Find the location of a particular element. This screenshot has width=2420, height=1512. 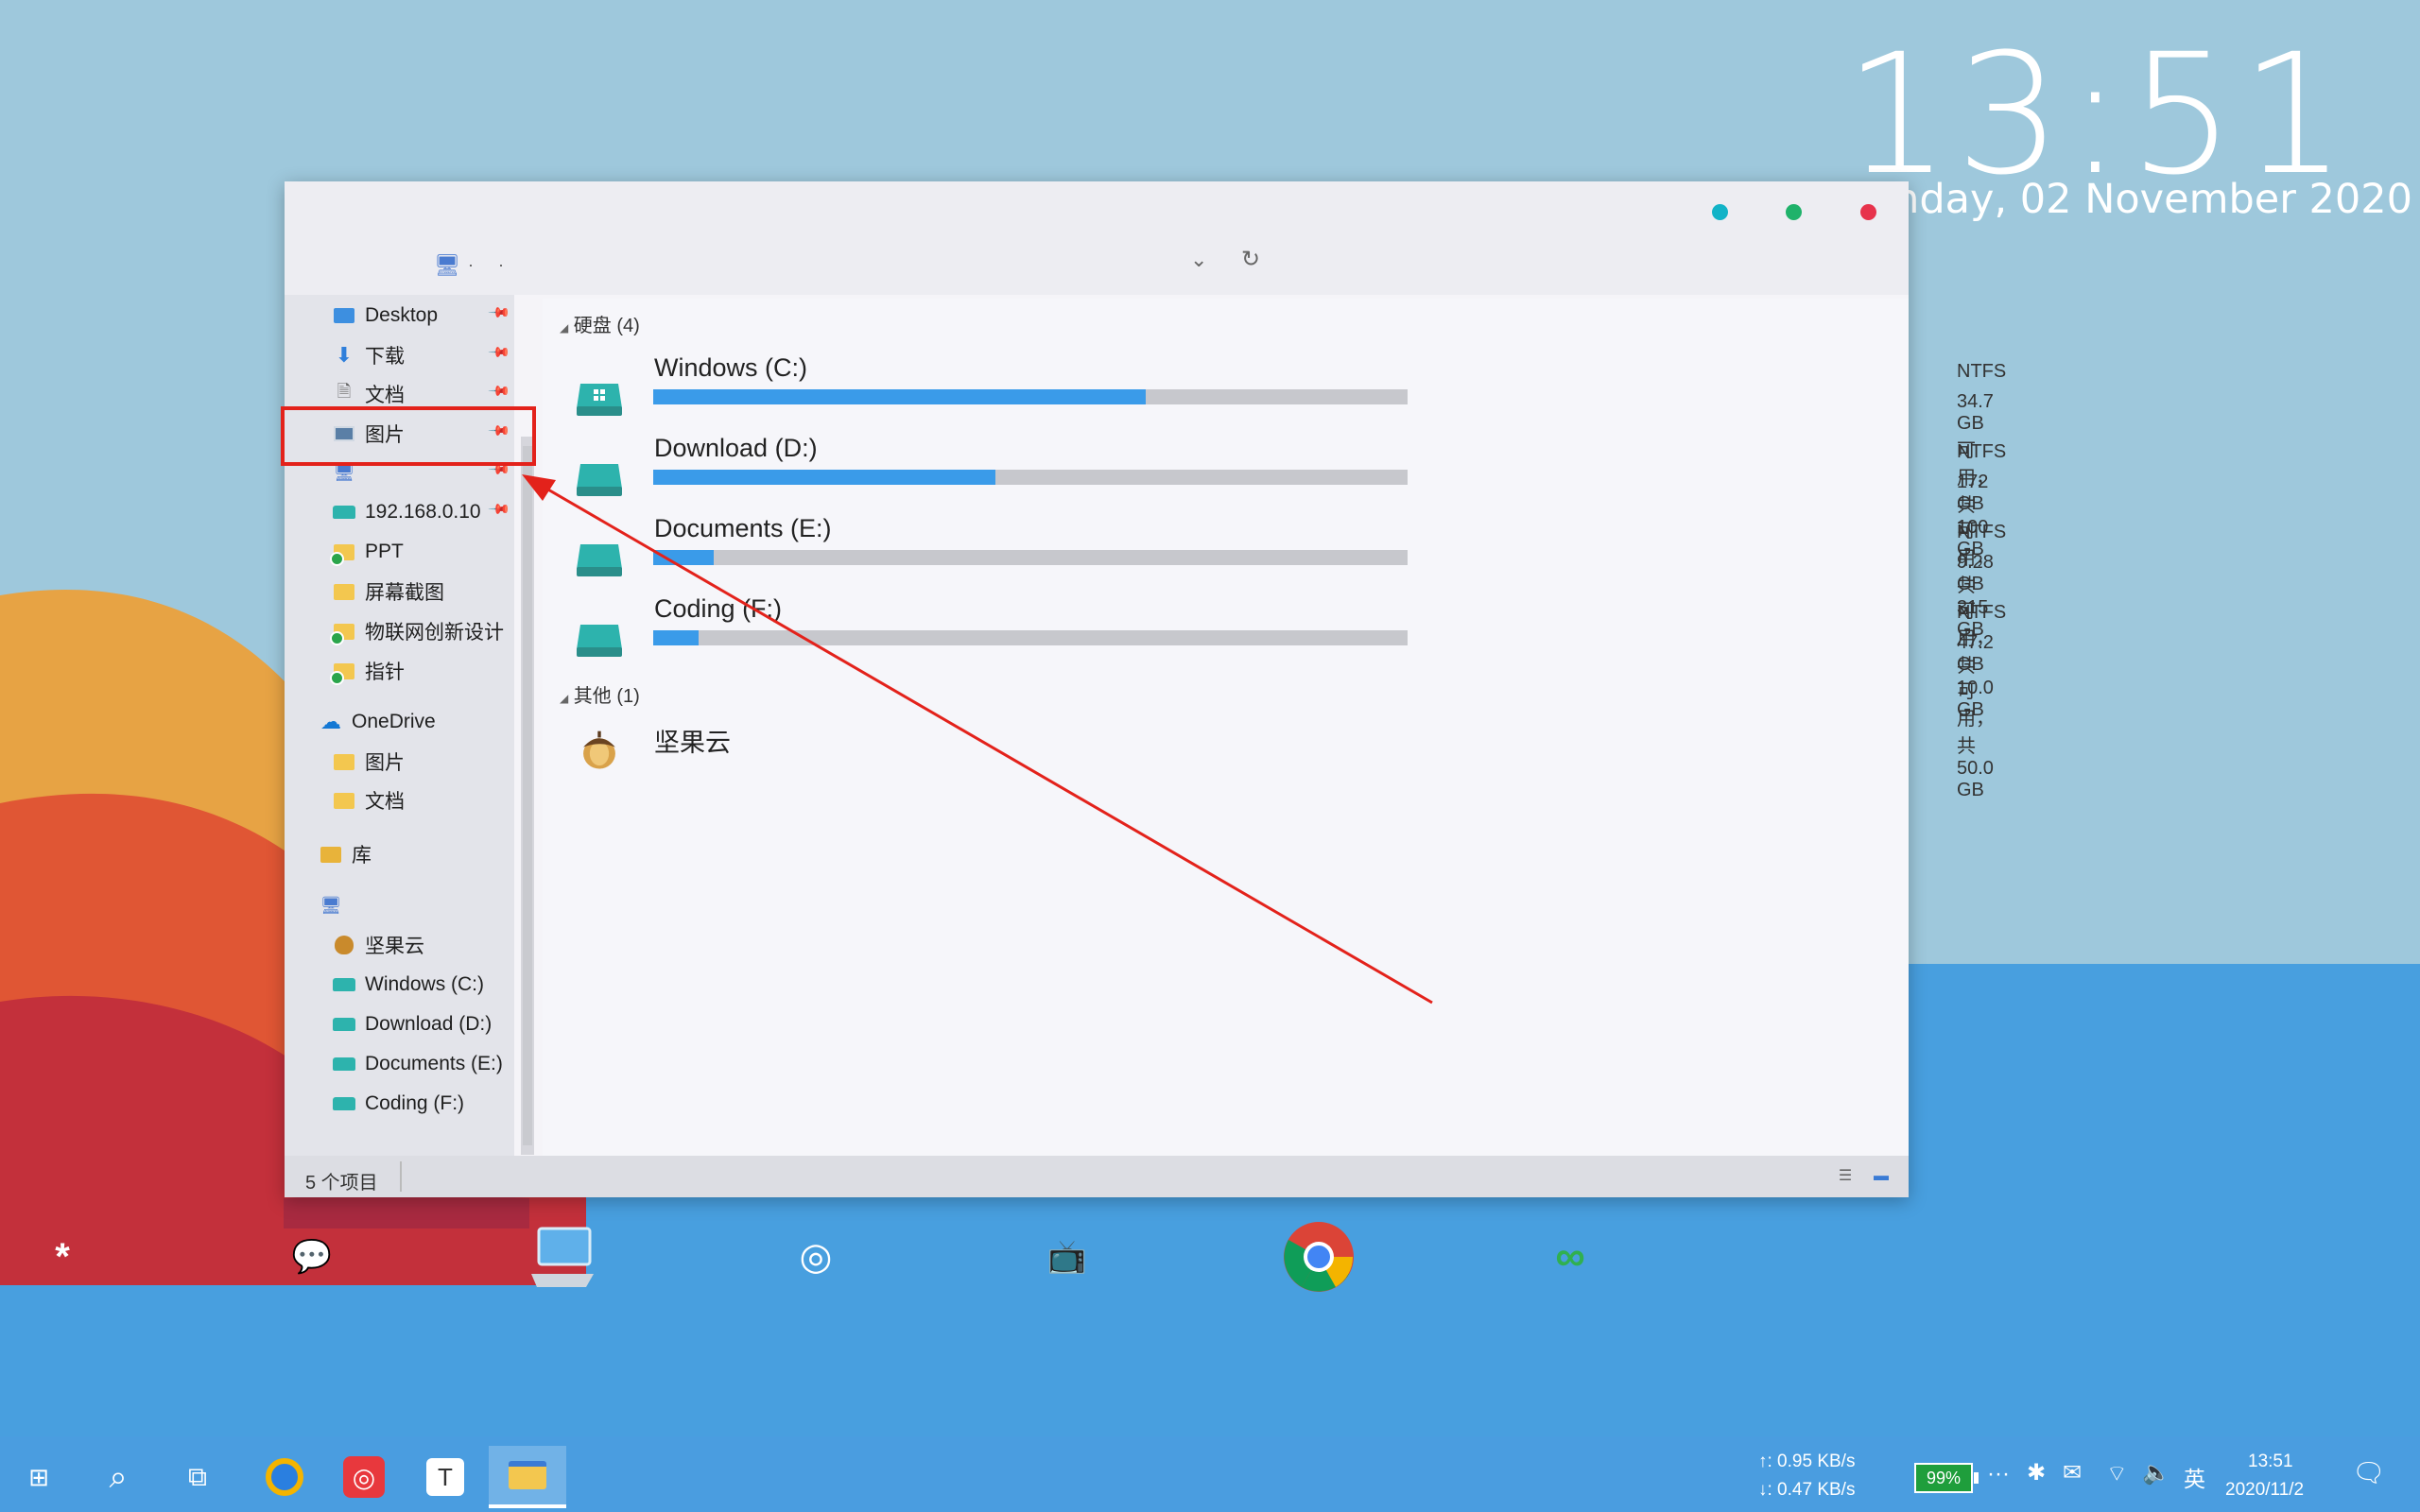

overflow-icon: ··· is located at coordinates (1998, 1474).